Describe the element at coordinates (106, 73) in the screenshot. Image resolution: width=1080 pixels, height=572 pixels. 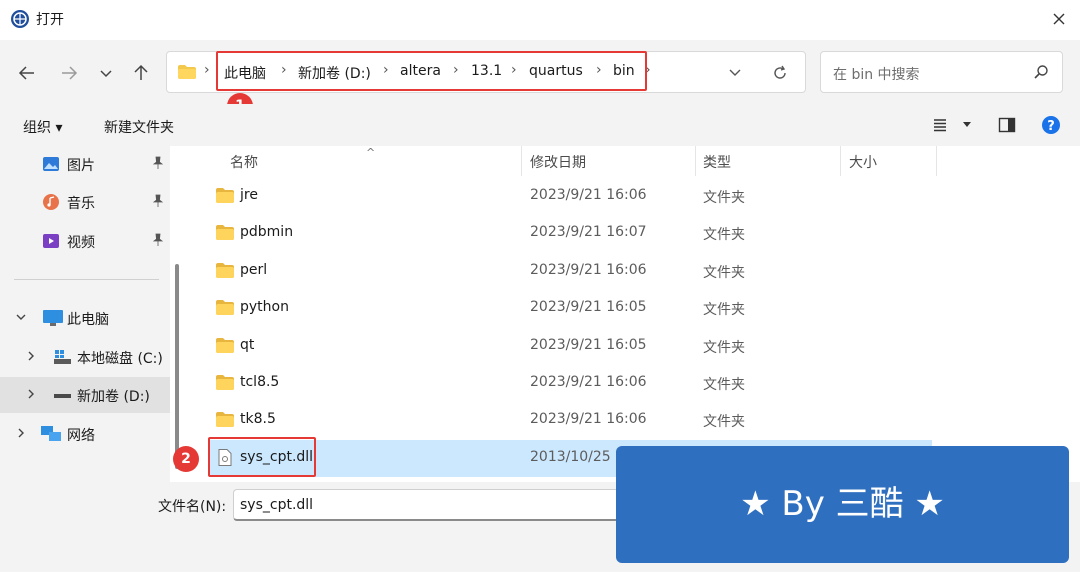
I see `recent-locations-icon` at that location.